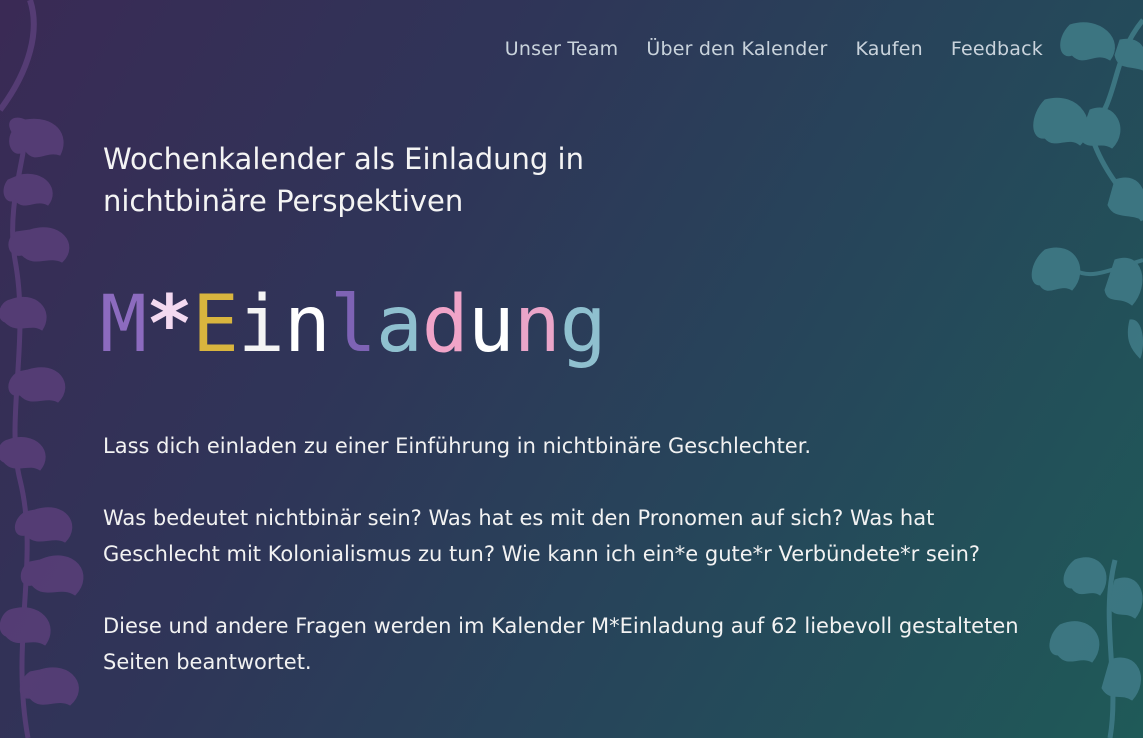 This screenshot has height=738, width=1143. I want to click on nav-link-kaufen: Kaufen, so click(888, 49).